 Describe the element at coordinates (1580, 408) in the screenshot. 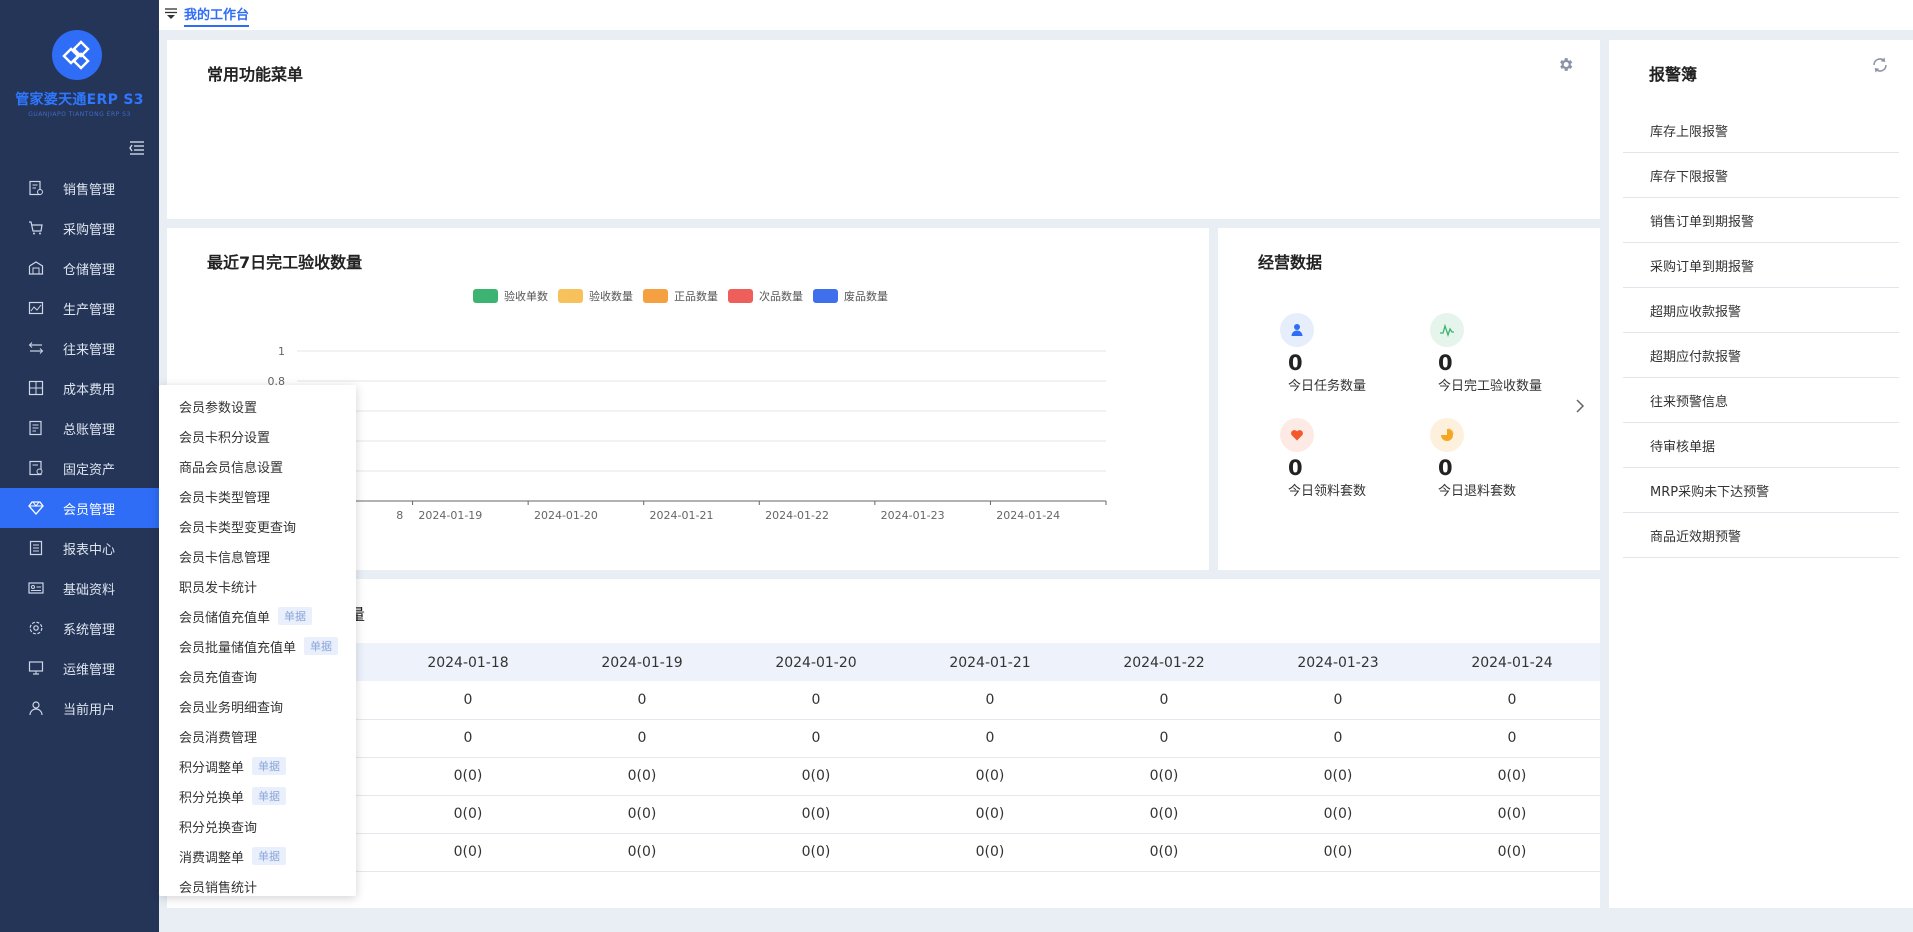

I see `chevron-right-icon` at that location.